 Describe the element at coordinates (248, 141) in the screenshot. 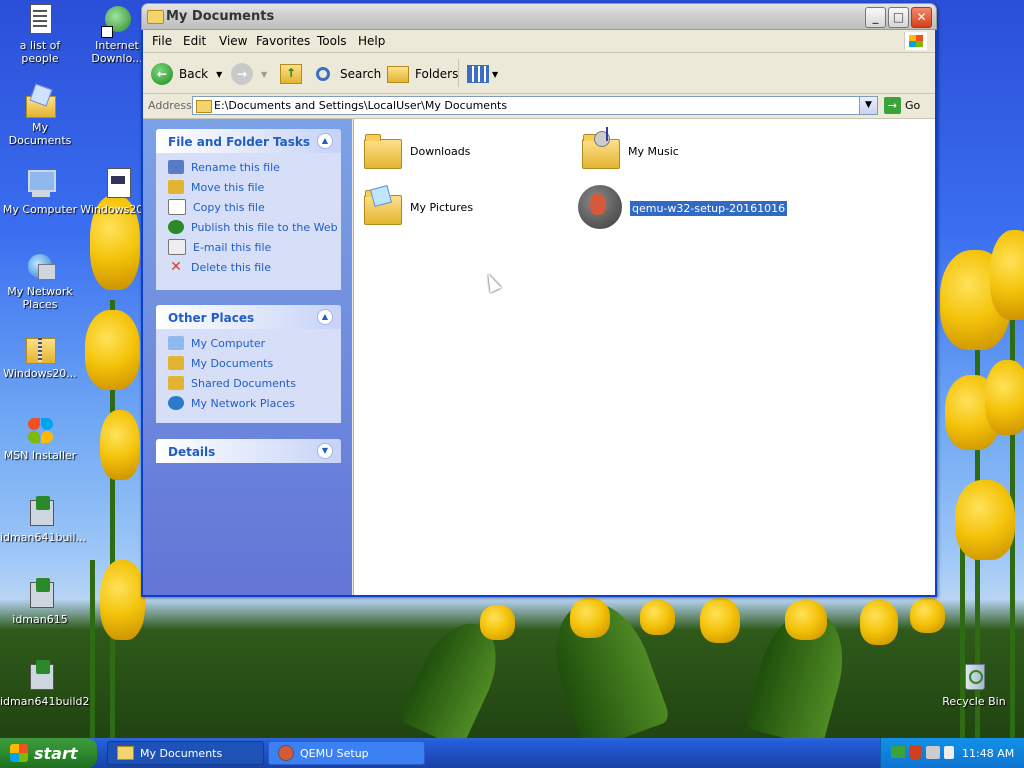

I see `file-folder-tasks-header: File and Folder Tasks ▲` at that location.